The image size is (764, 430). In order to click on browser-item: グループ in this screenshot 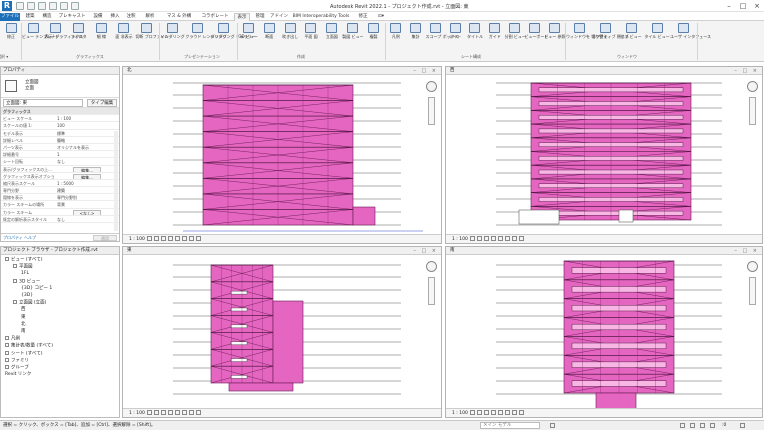, I will do `click(17, 368)`.